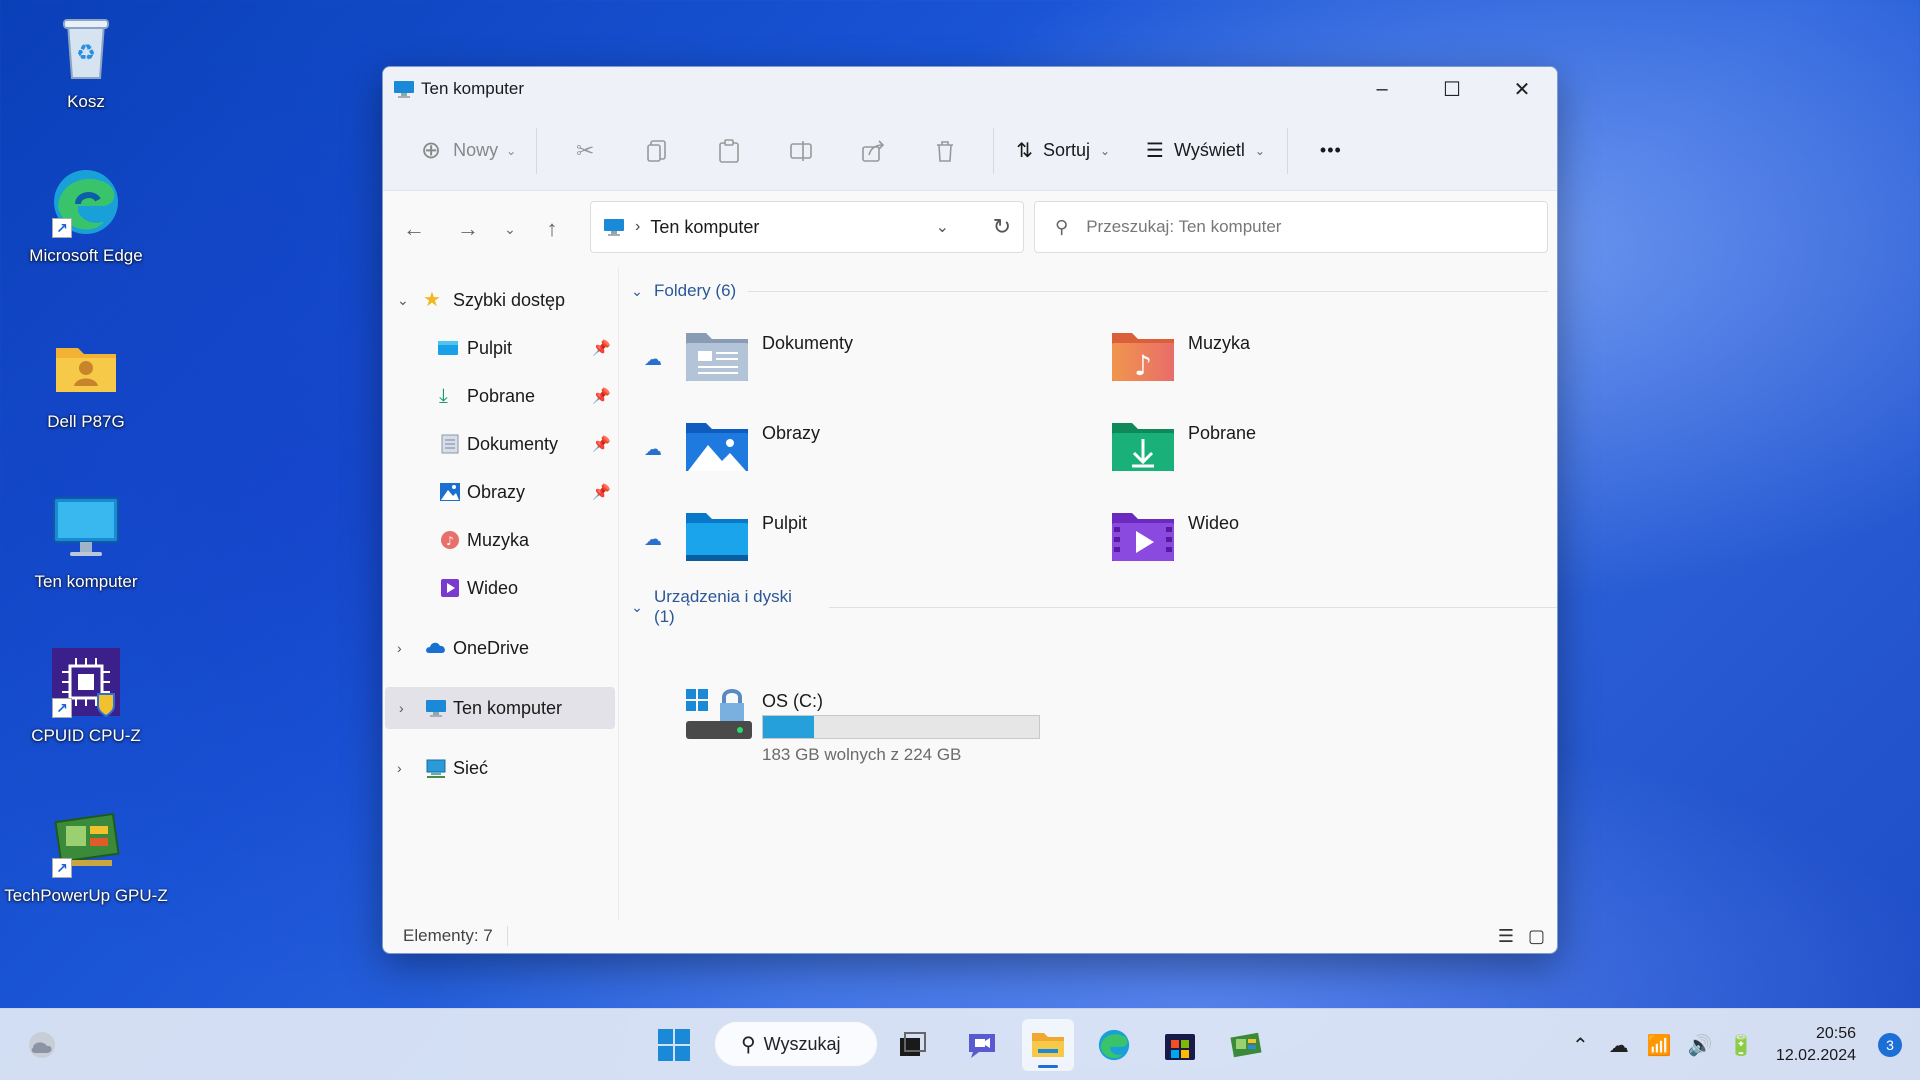 This screenshot has width=1920, height=1080. Describe the element at coordinates (414, 229) in the screenshot. I see `back-button: ←` at that location.